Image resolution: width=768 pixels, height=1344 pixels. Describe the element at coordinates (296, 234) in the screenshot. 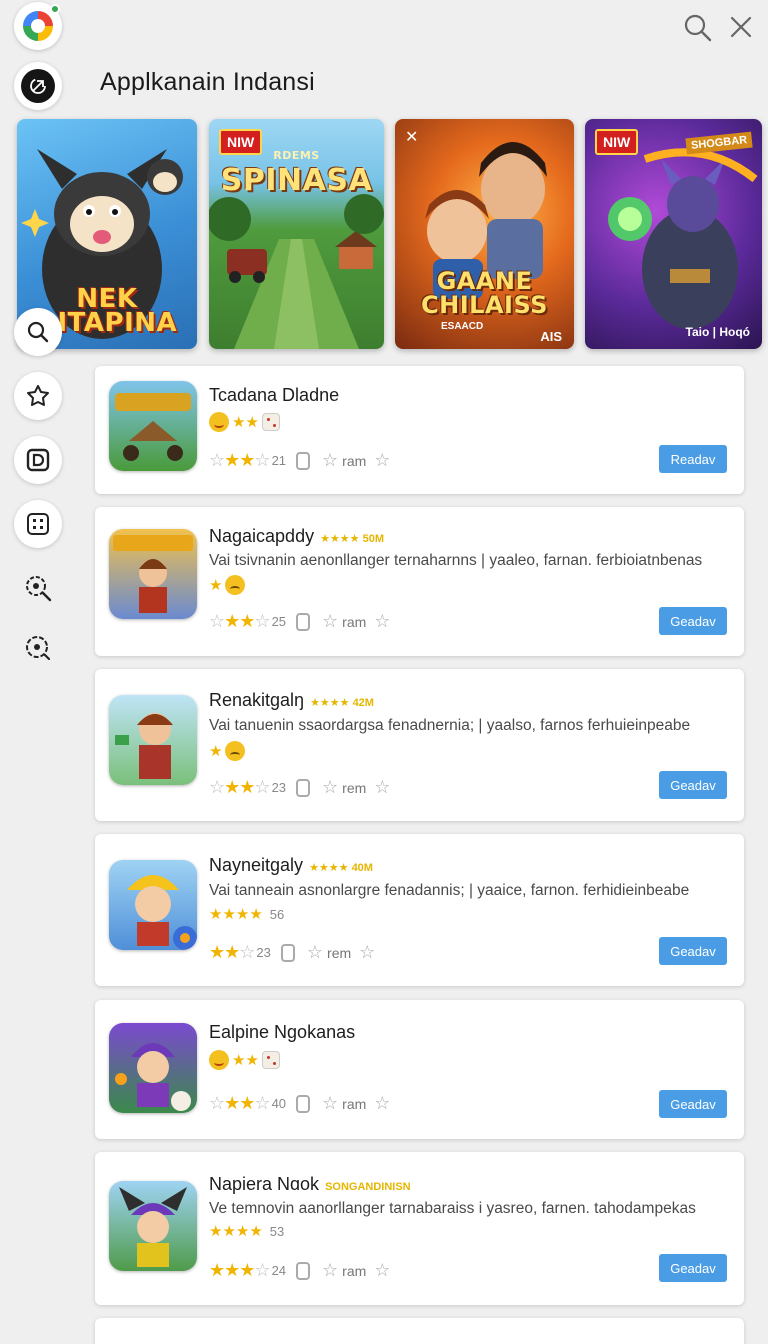

I see `banner-2: NIW RDEMS SPINASA` at that location.